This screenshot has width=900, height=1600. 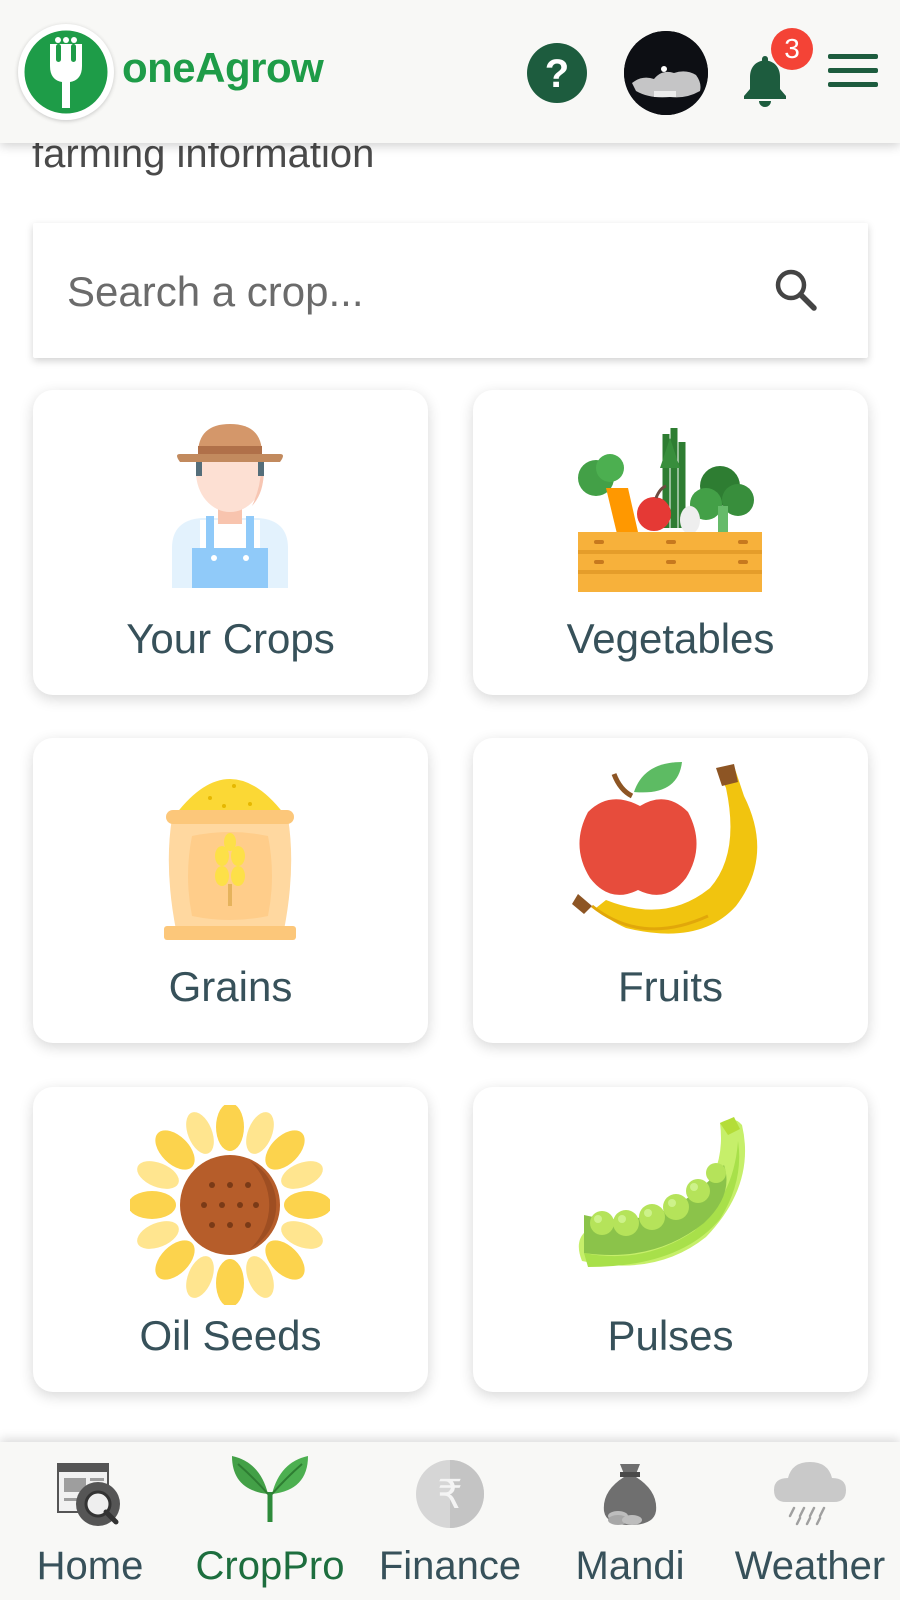 I want to click on avatar-photo-icon, so click(x=666, y=73).